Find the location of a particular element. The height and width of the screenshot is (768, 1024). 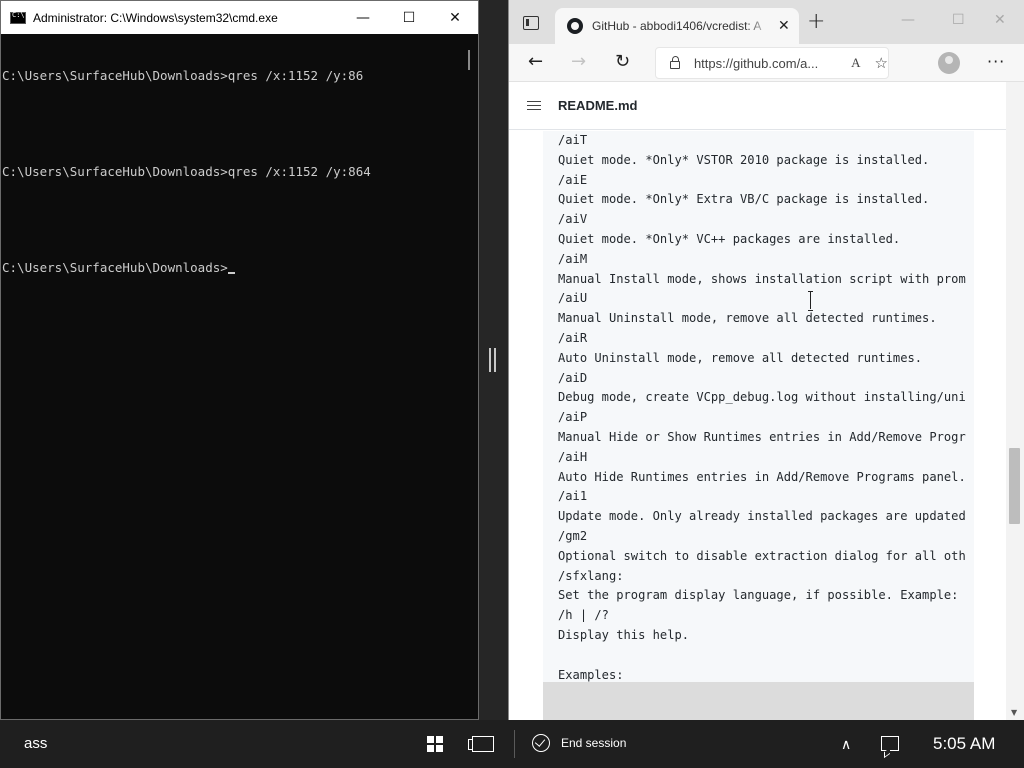

cmd-scrollbar is located at coordinates (470, 376).